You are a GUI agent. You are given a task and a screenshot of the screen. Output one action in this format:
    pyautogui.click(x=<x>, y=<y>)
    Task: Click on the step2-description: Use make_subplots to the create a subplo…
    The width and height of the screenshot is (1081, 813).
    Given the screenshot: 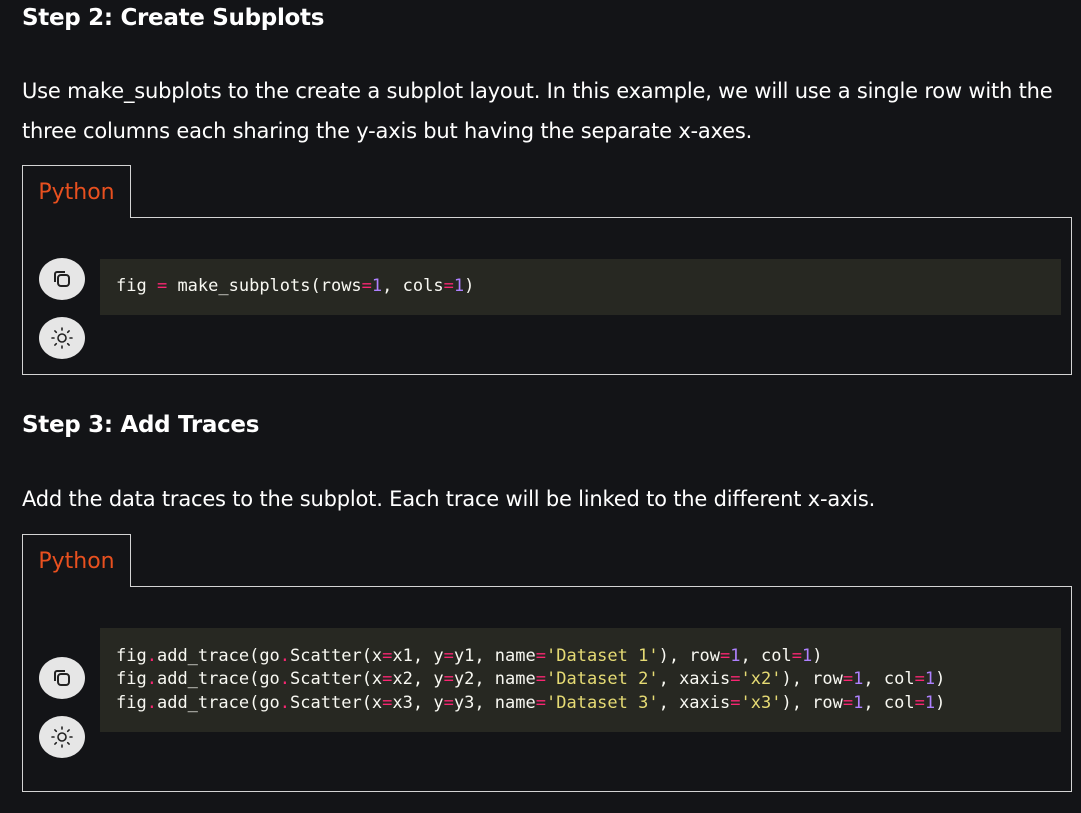 What is the action you would take?
    pyautogui.click(x=537, y=111)
    